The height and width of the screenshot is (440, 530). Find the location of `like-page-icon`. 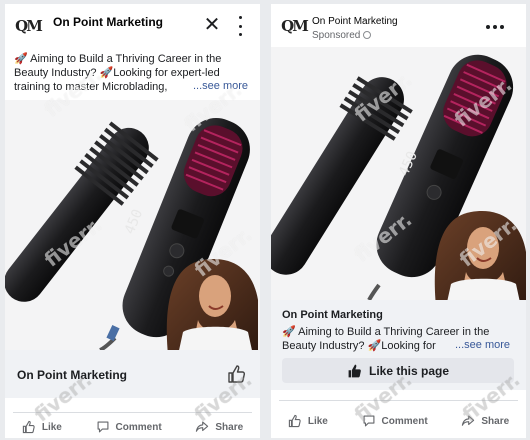

like-page-icon is located at coordinates (237, 374).